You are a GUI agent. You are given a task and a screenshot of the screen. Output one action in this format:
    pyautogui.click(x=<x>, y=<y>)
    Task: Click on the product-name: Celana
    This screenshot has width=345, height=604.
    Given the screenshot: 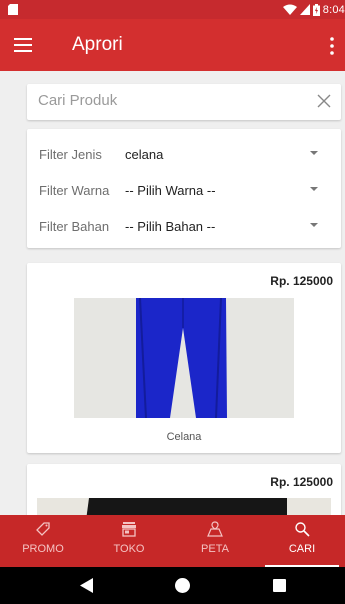 What is the action you would take?
    pyautogui.click(x=184, y=437)
    